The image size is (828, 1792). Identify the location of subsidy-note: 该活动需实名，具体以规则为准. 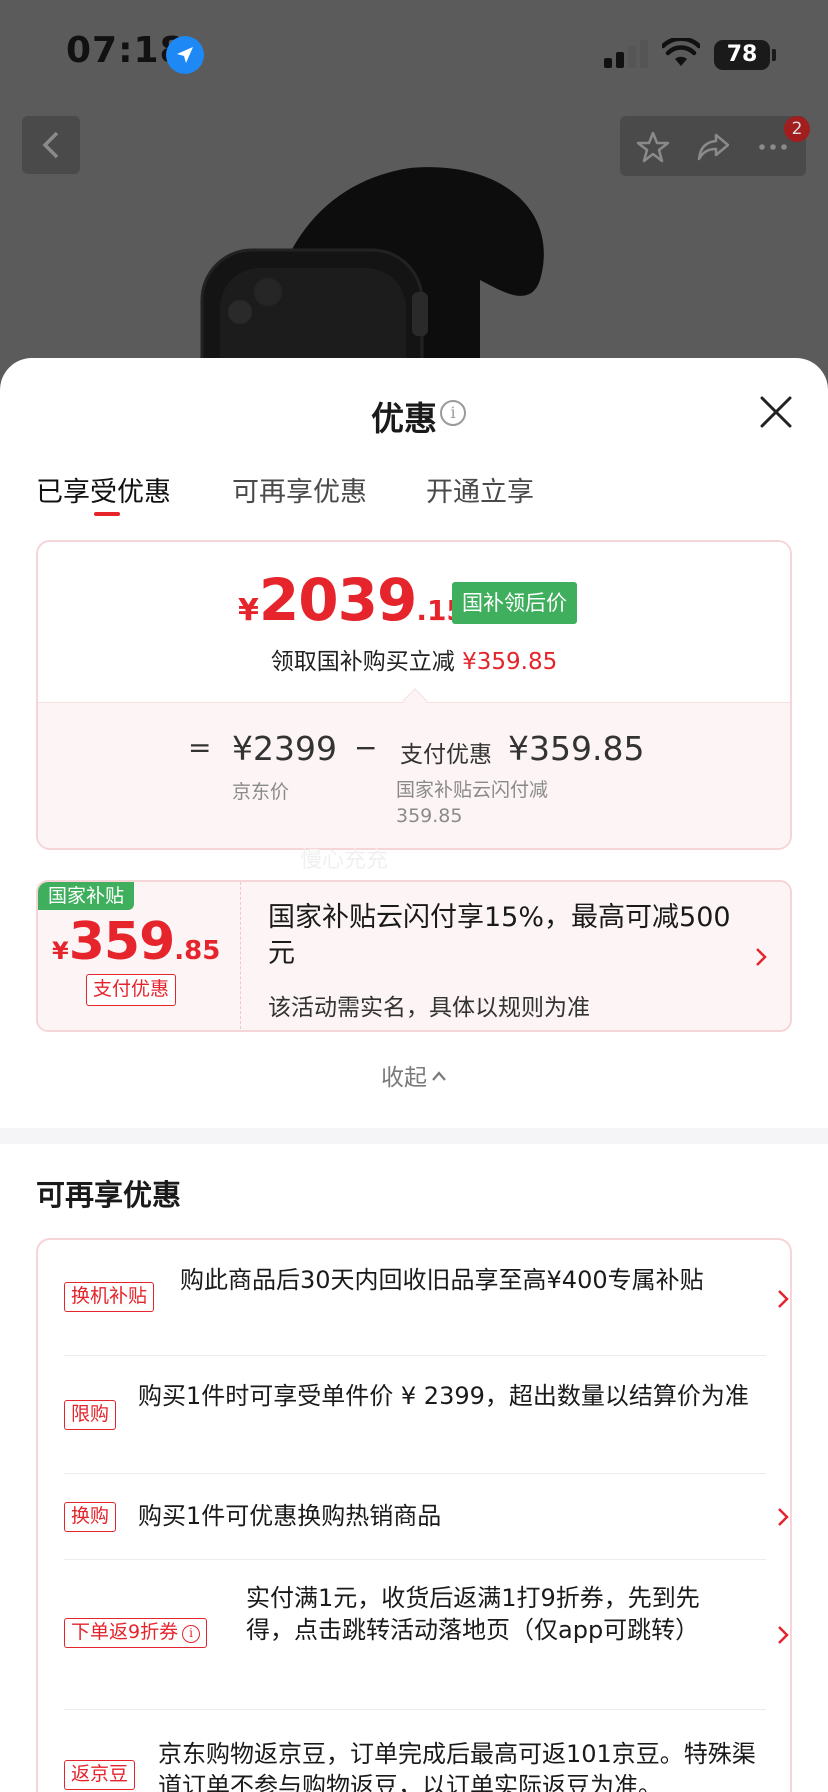
(429, 1008).